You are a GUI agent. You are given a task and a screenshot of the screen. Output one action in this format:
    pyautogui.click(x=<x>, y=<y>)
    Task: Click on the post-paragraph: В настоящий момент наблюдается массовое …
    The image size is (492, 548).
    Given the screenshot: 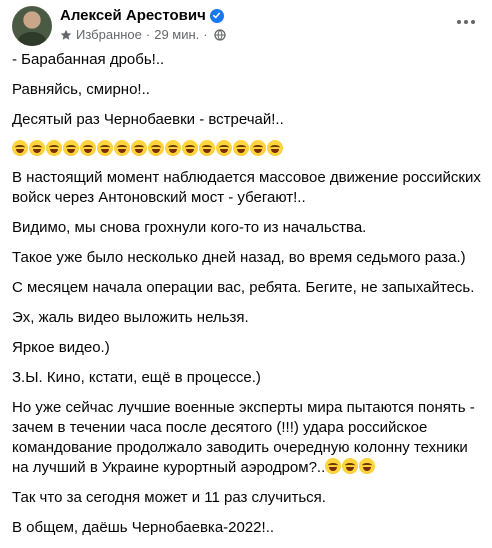 What is the action you would take?
    pyautogui.click(x=246, y=187)
    